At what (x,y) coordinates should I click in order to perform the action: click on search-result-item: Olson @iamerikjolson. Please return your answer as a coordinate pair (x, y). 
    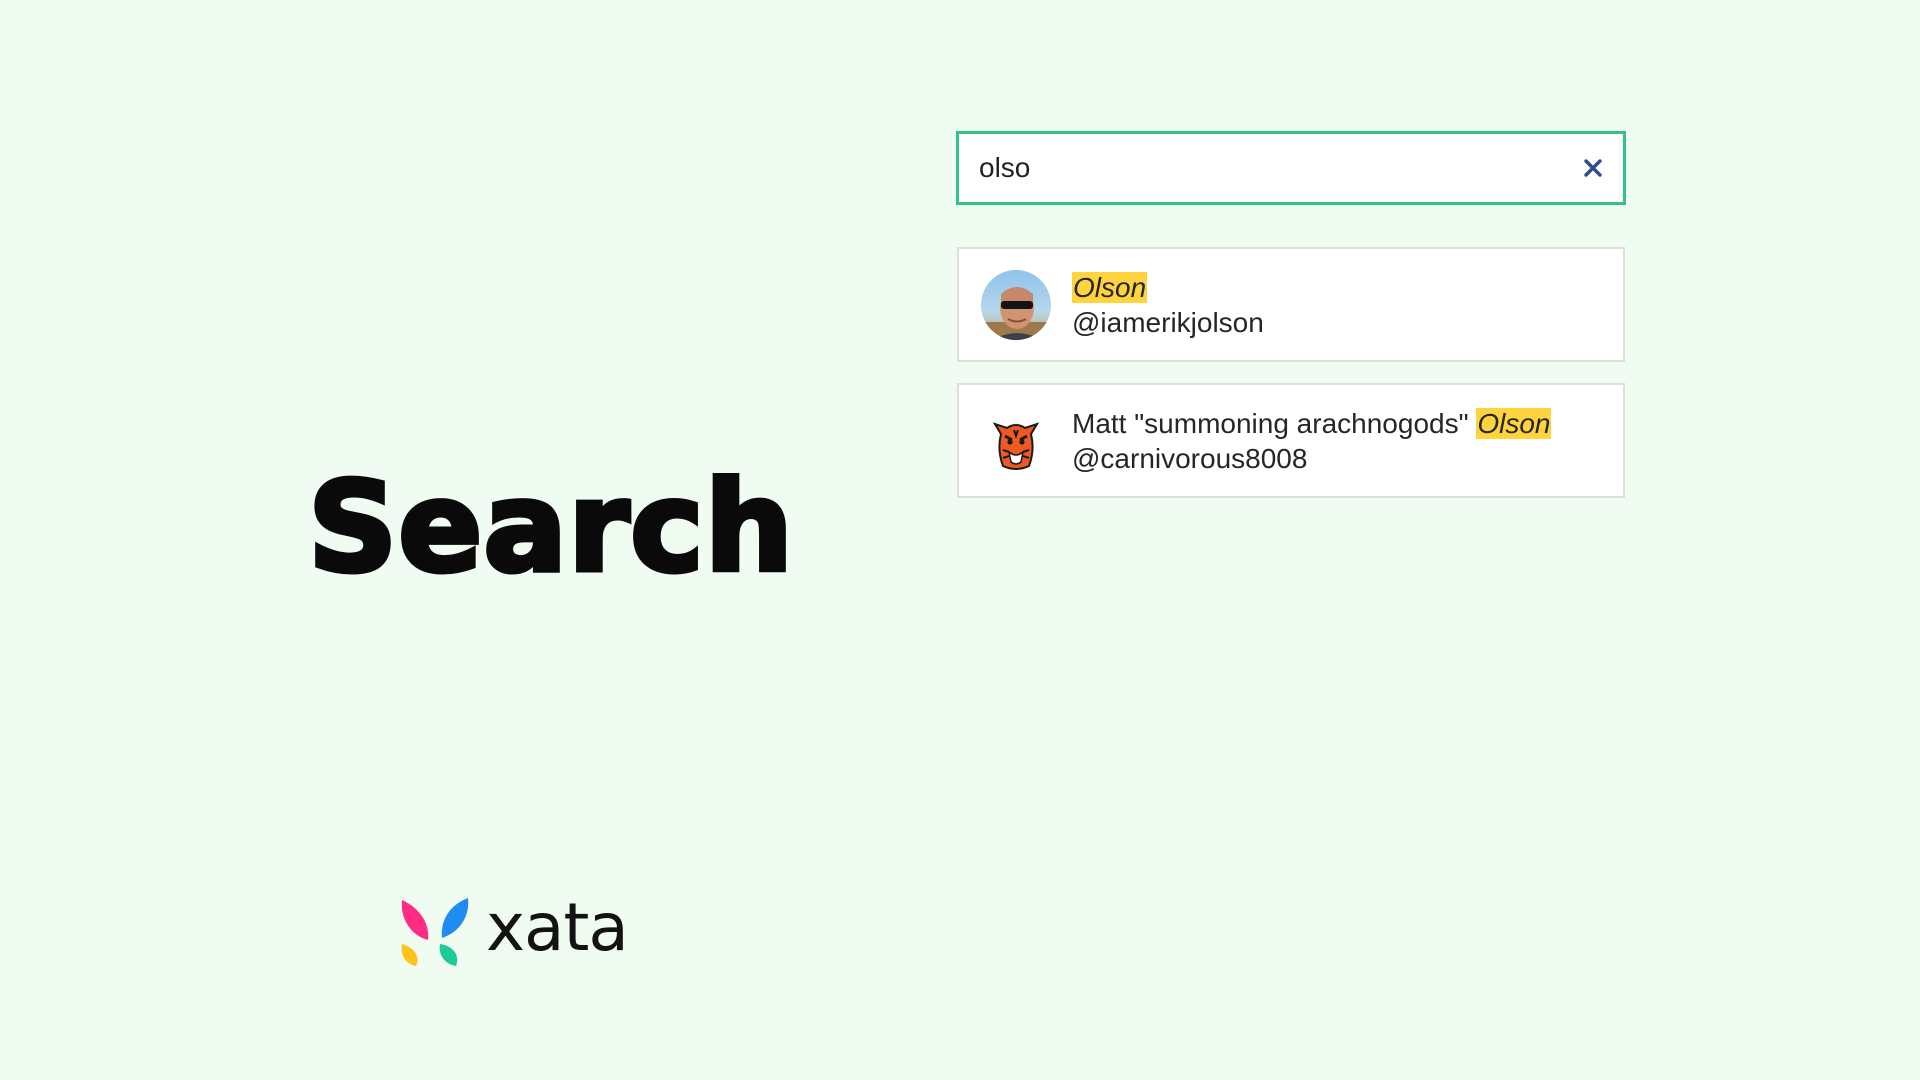
    Looking at the image, I should click on (1291, 304).